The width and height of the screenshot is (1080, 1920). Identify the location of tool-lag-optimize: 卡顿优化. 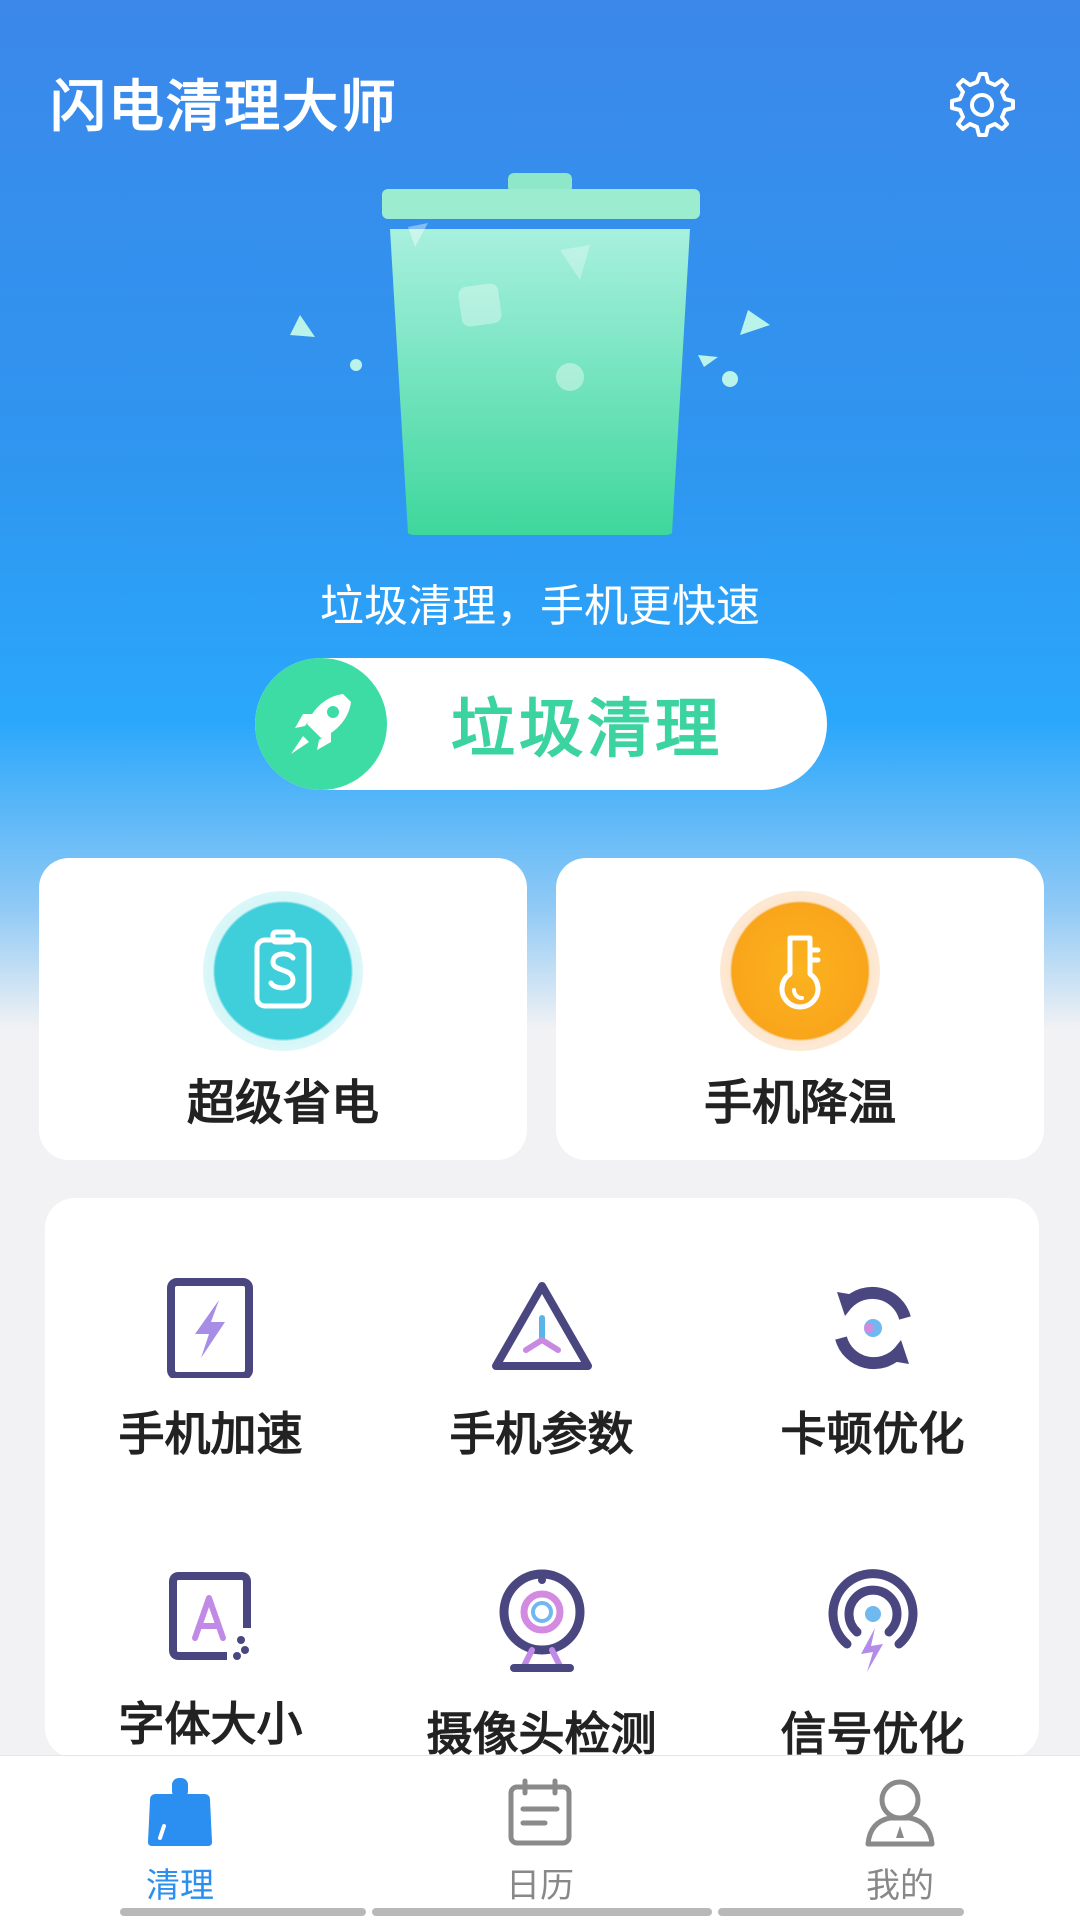
(872, 1329).